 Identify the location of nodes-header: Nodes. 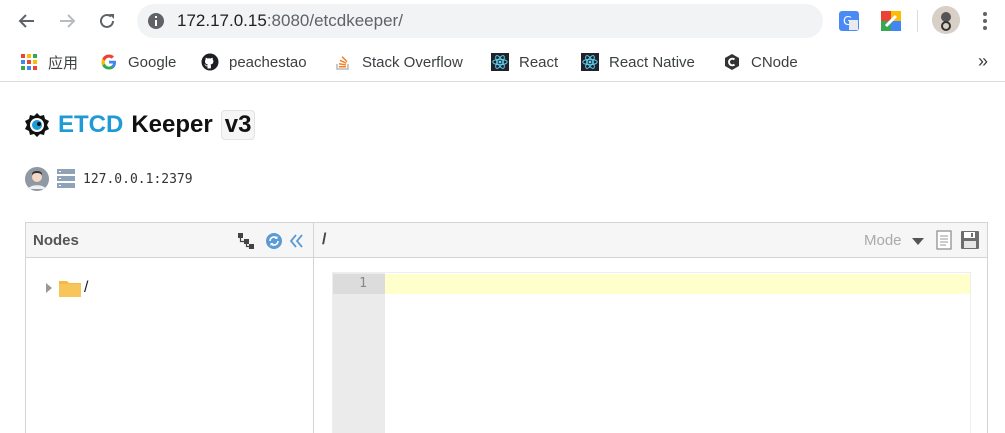
(170, 240).